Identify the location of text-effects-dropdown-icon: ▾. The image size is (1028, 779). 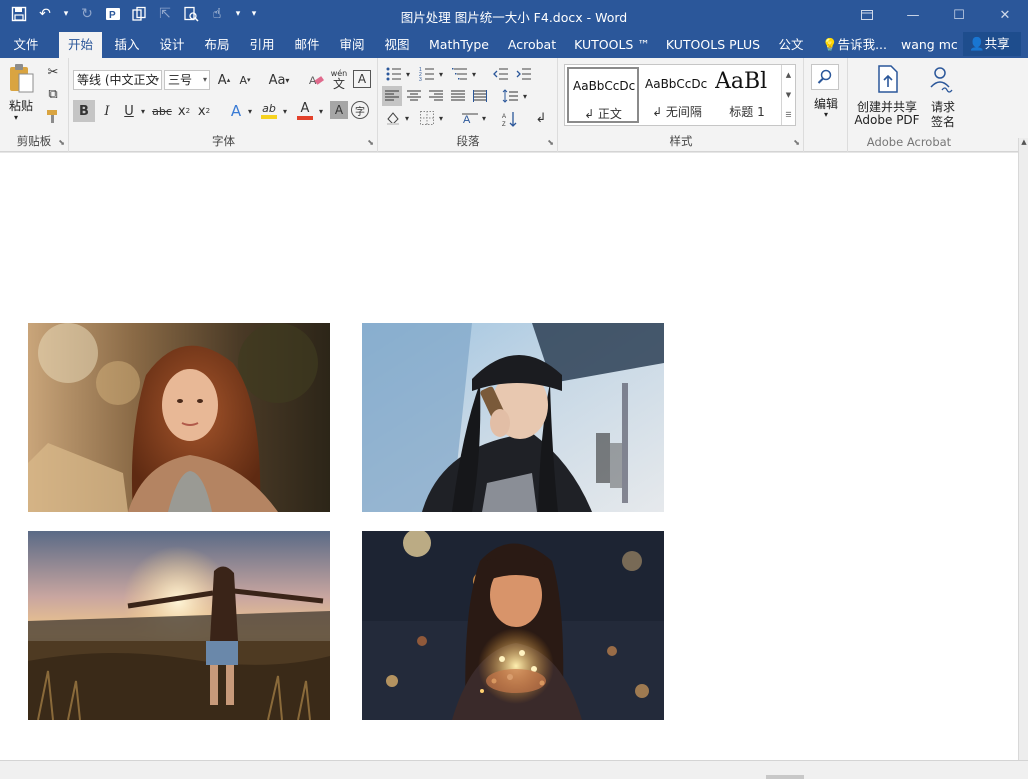
(250, 111).